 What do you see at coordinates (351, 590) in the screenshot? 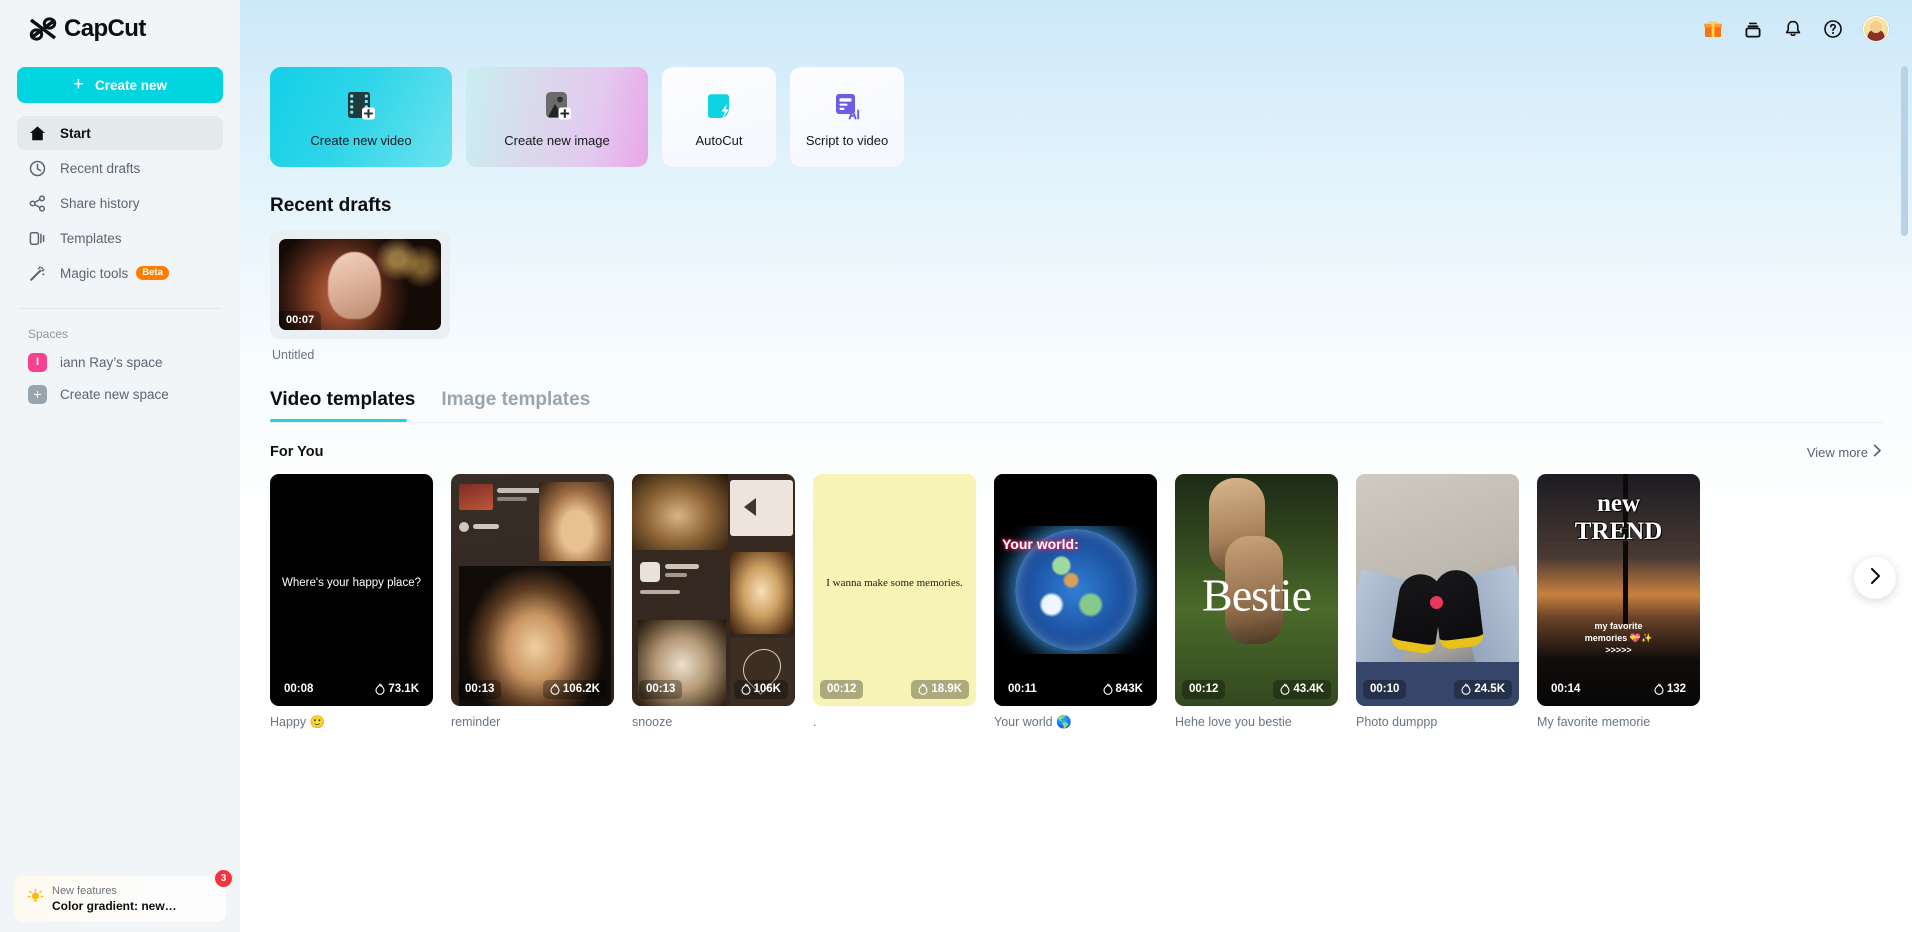
I see `template-thumbnail: Where's your happy place? 00:08 73.1K` at bounding box center [351, 590].